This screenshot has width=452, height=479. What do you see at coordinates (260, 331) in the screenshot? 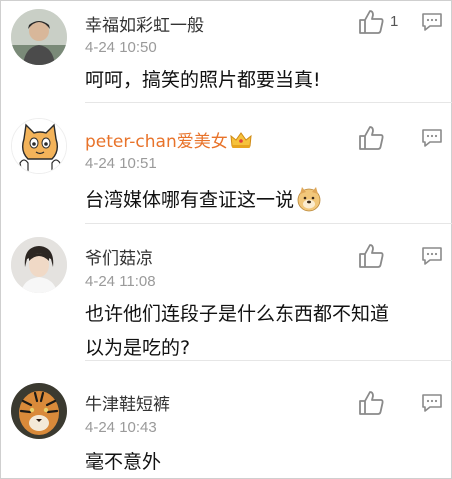
I see `comment-text: 也许他们连段子是什么东西都不知道 以为是吃的?` at bounding box center [260, 331].